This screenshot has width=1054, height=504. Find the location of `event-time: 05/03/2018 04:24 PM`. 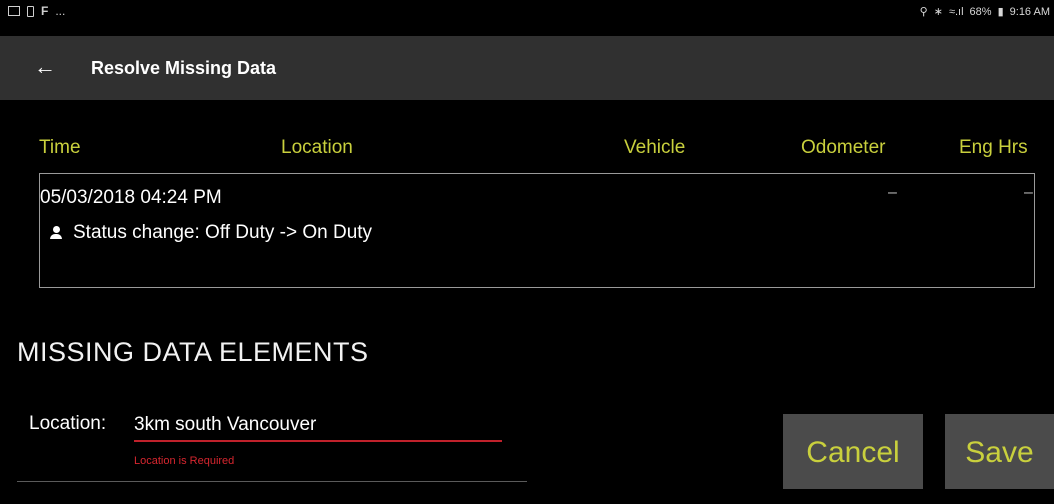

event-time: 05/03/2018 04:24 PM is located at coordinates (131, 197).